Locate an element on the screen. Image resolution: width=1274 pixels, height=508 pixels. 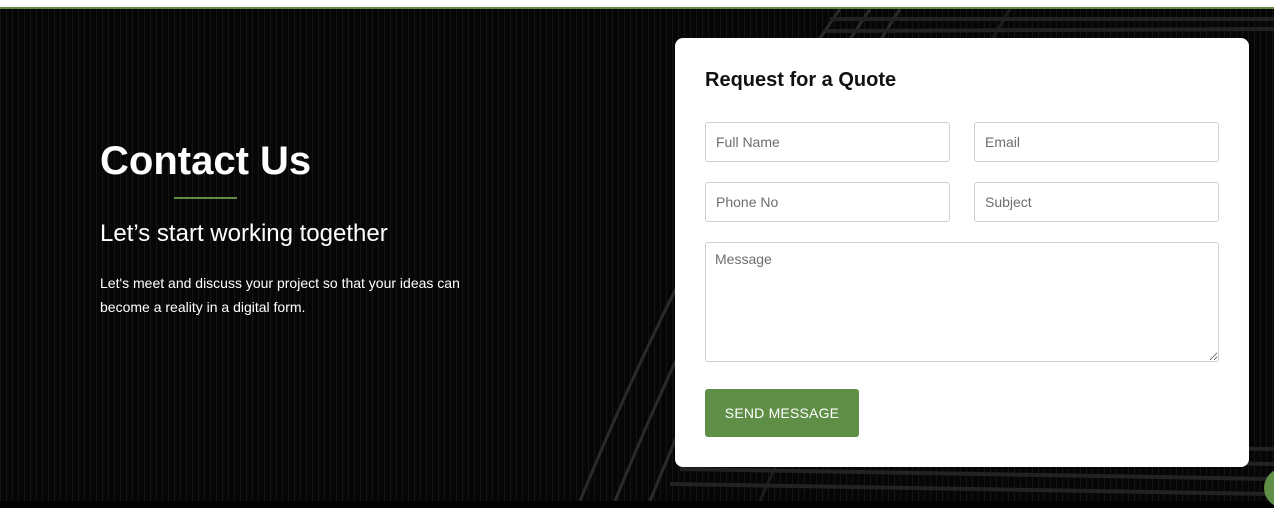
email-input is located at coordinates (1096, 142).